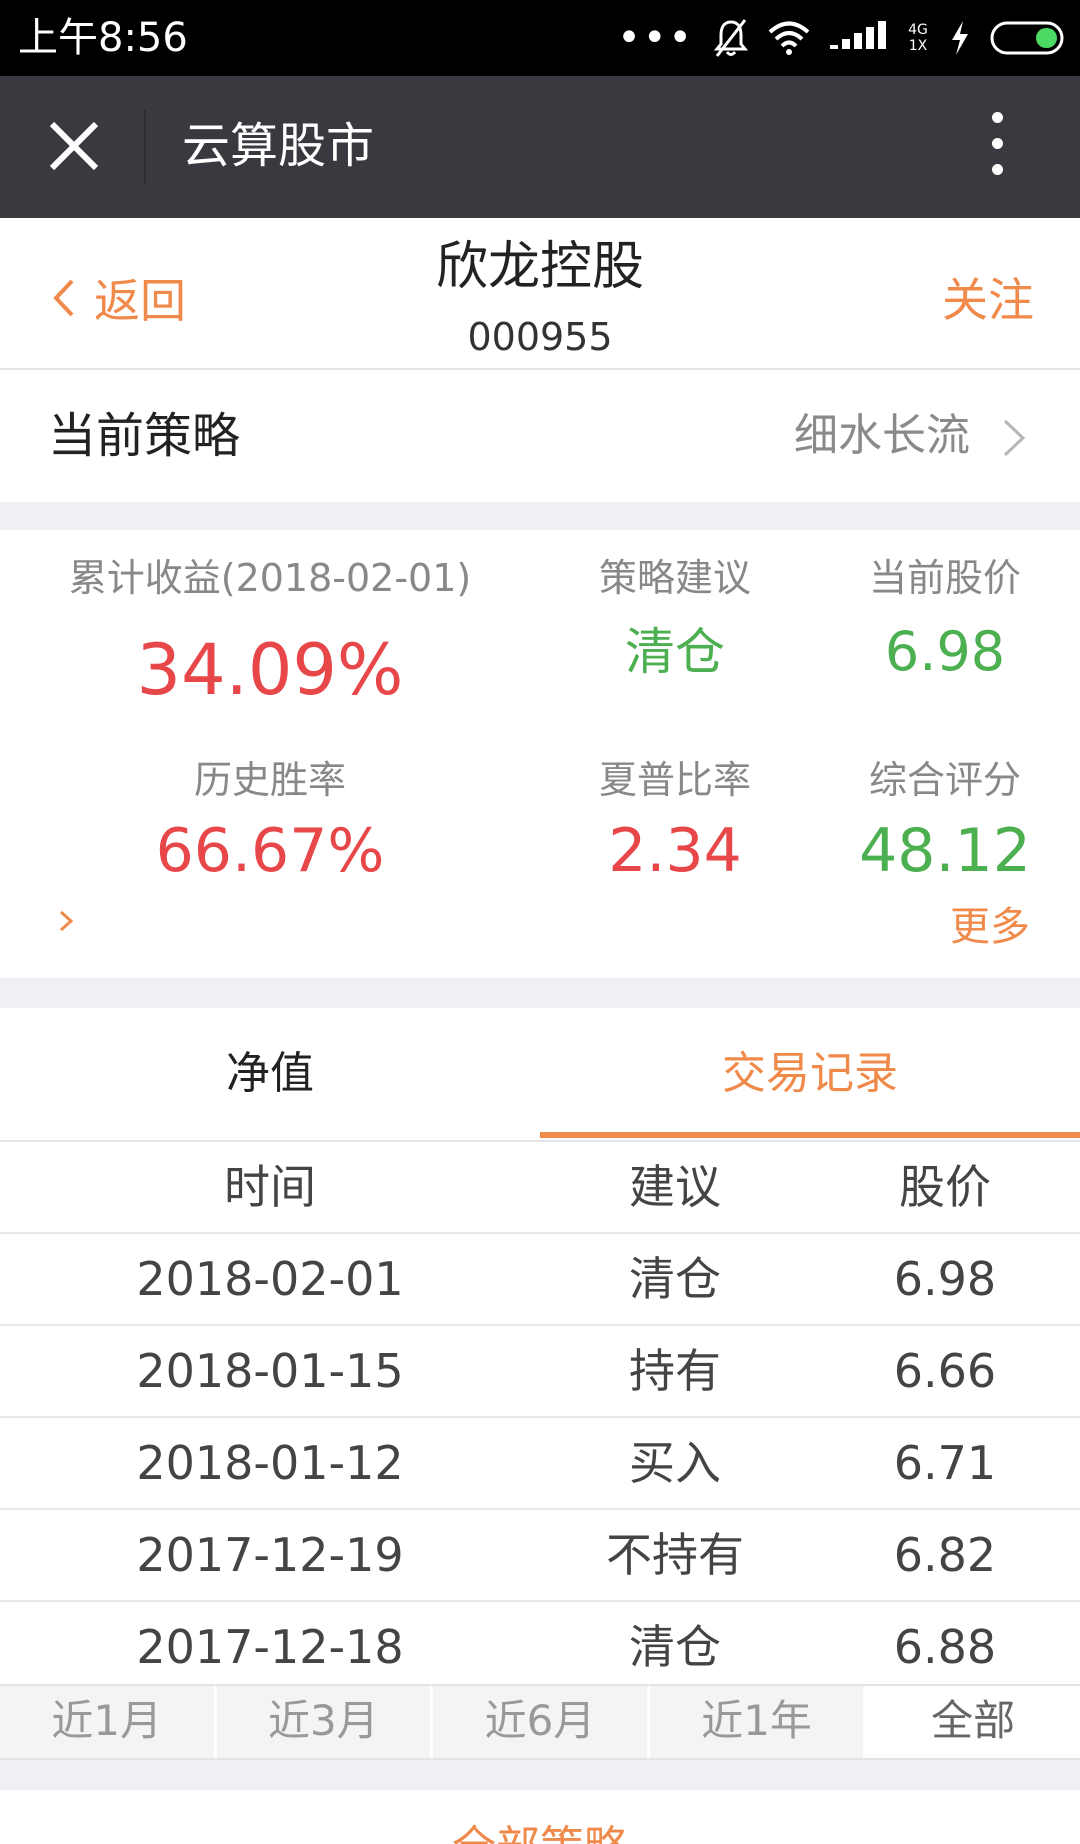  Describe the element at coordinates (540, 1556) in the screenshot. I see `table-row: 2017-12-19 不持有 6.82` at that location.